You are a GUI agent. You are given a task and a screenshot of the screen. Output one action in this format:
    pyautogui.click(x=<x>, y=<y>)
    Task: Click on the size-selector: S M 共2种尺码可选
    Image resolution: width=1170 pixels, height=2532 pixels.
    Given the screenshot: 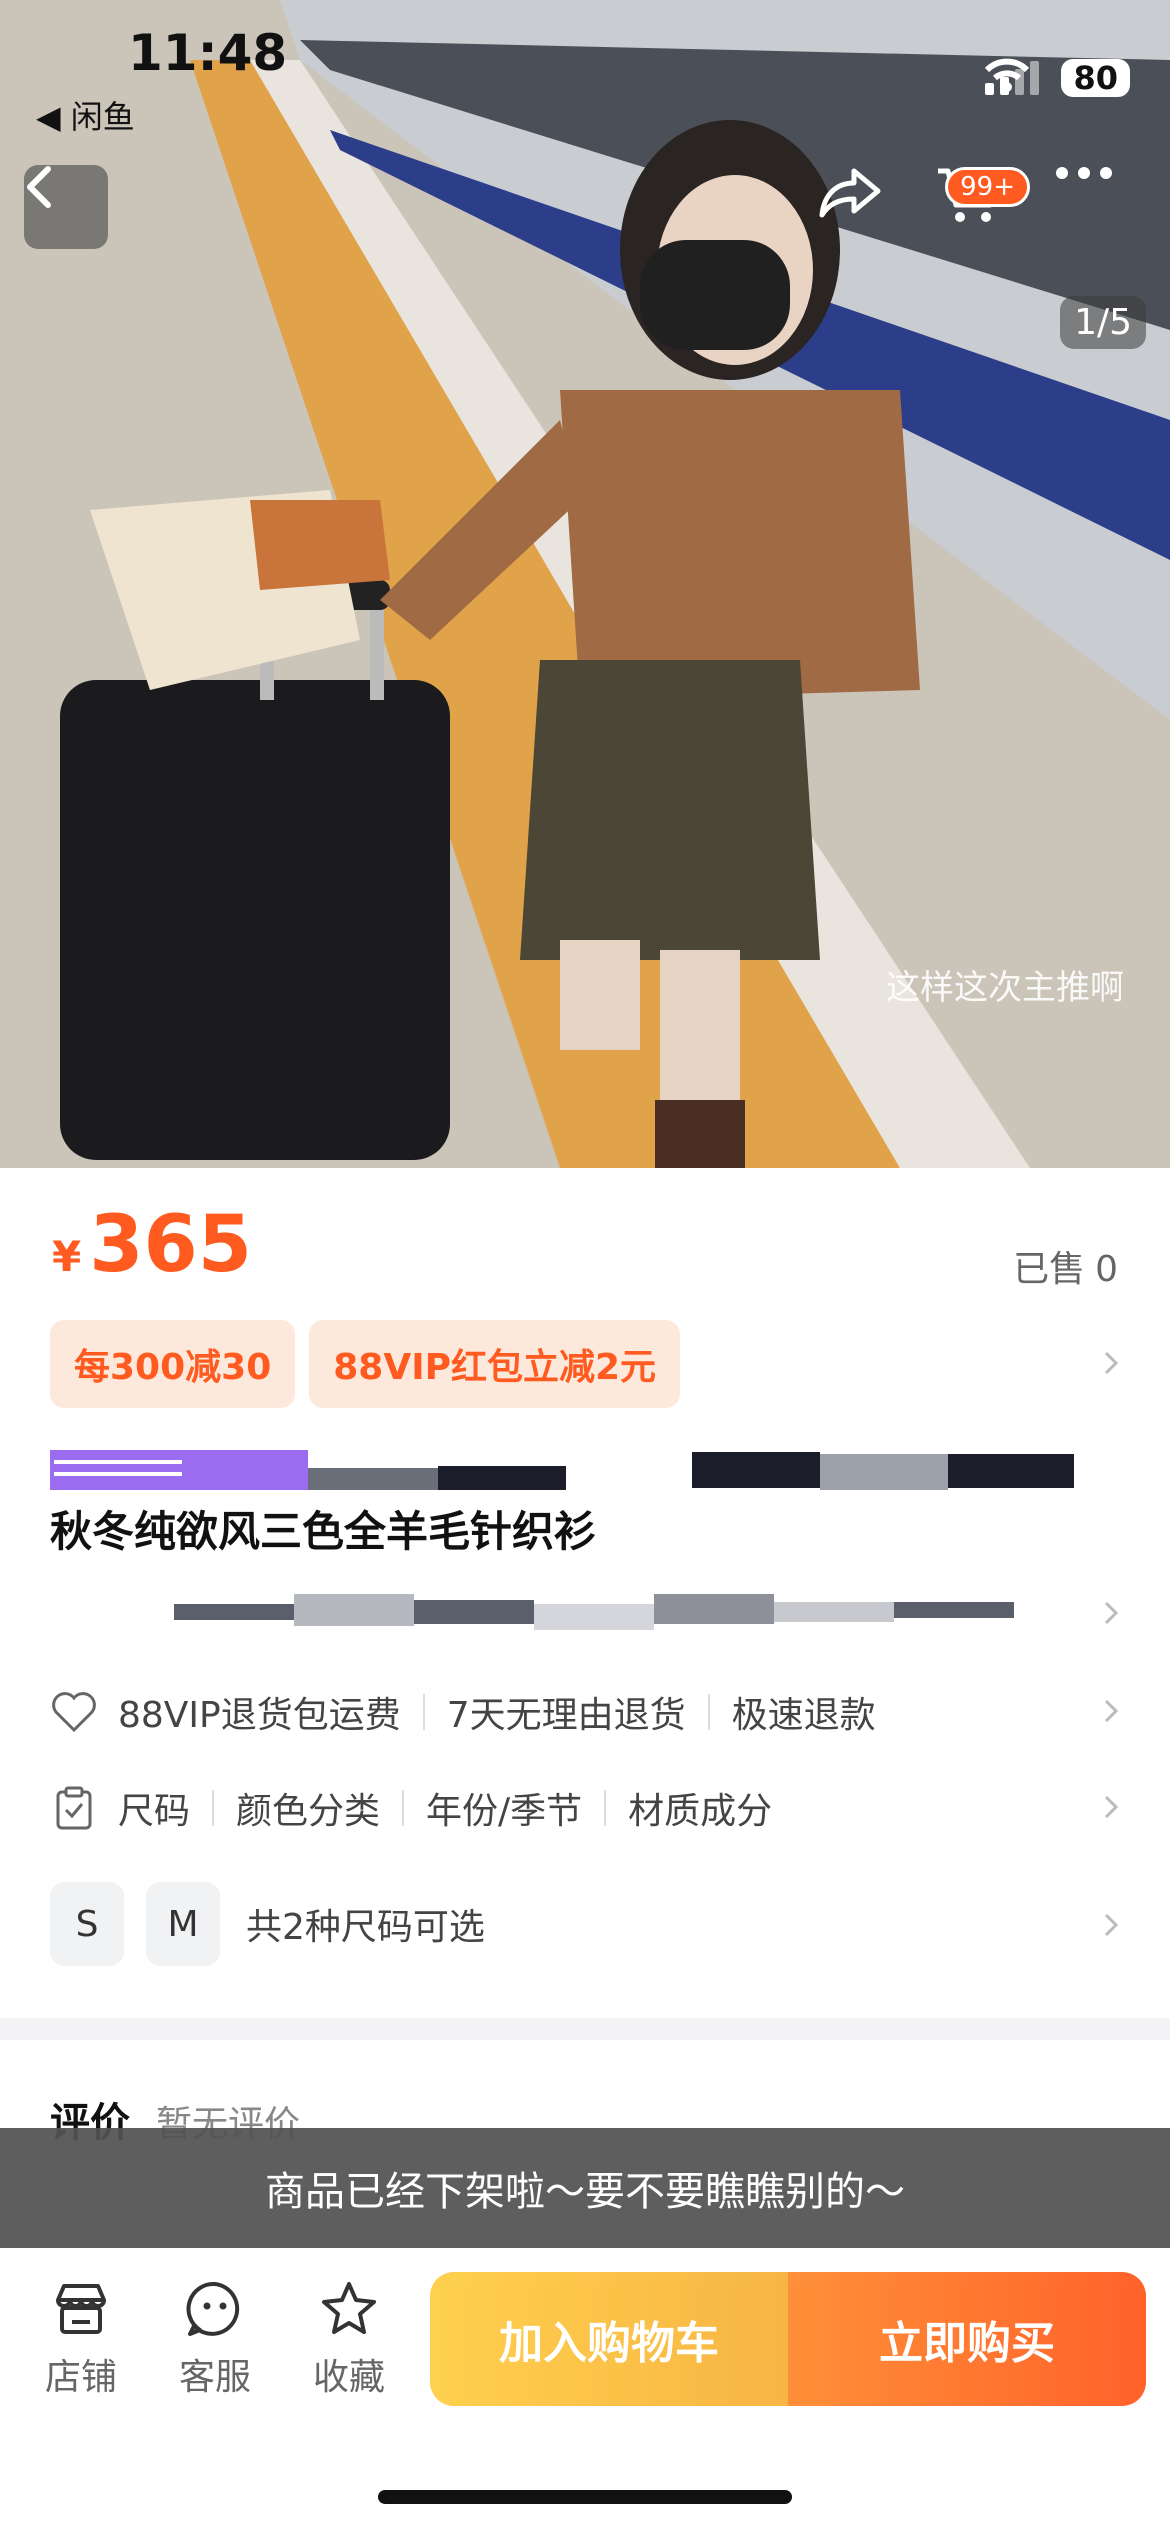 What is the action you would take?
    pyautogui.click(x=267, y=1924)
    